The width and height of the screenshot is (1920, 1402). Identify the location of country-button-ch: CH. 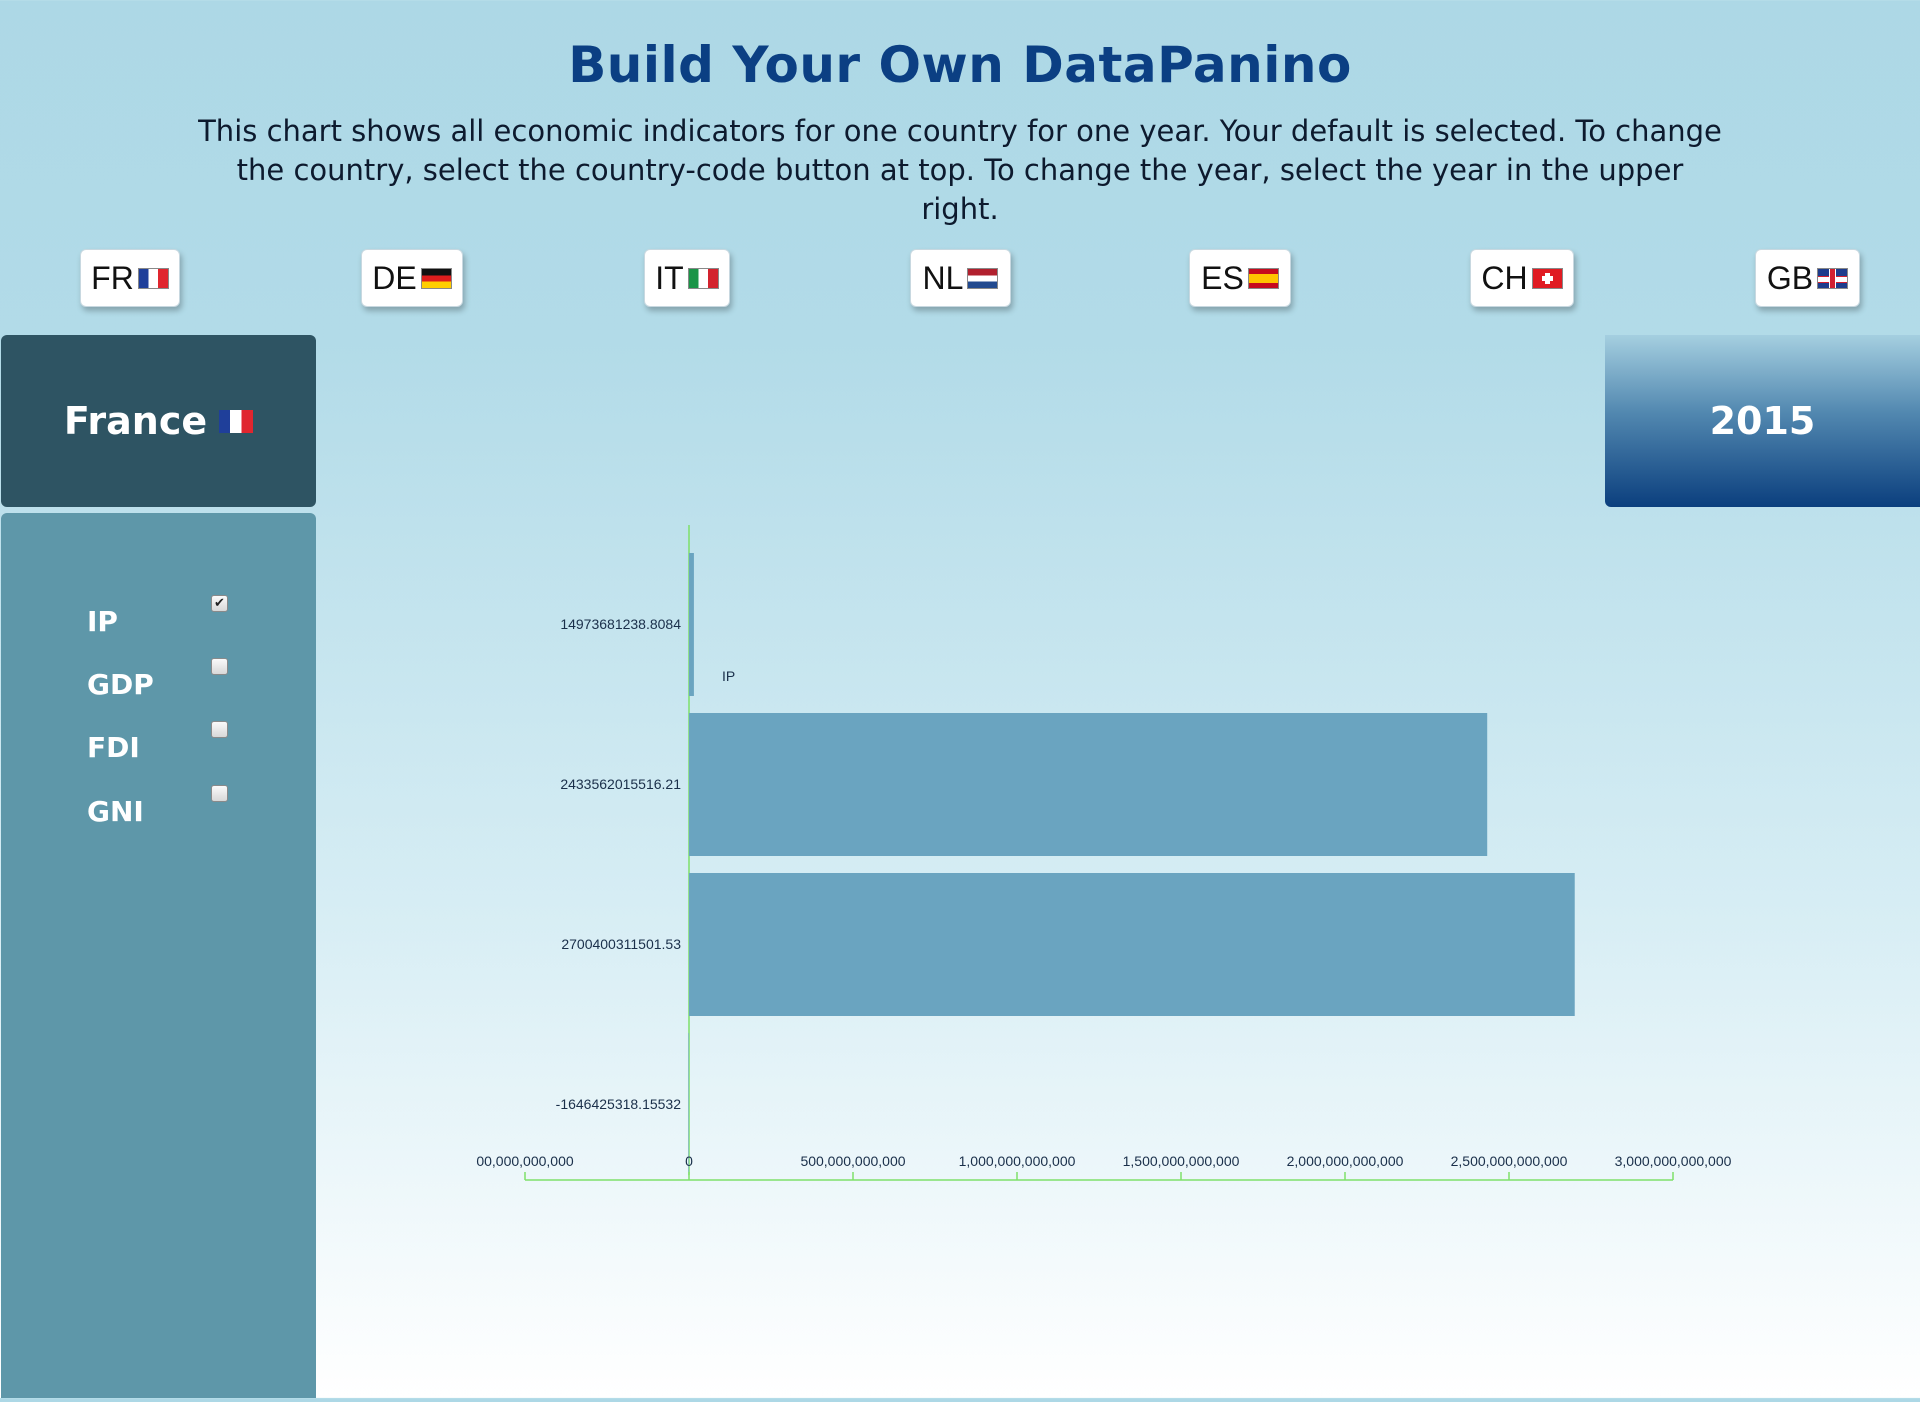
(1522, 278).